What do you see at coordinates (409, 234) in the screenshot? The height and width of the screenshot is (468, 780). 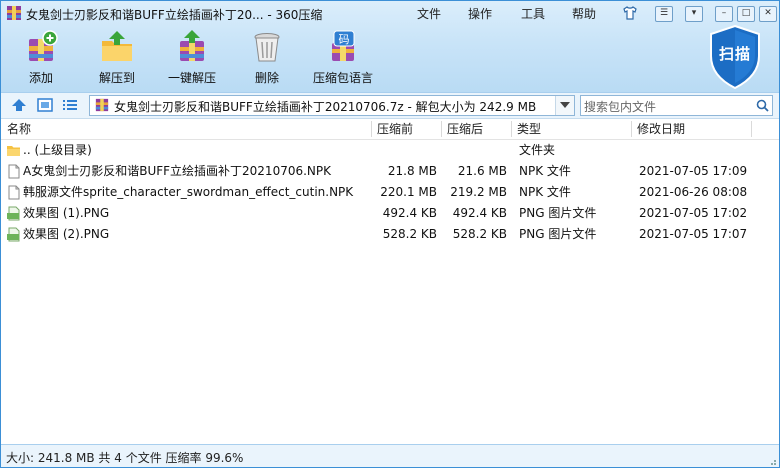 I see `file-size: 528.2 KB` at bounding box center [409, 234].